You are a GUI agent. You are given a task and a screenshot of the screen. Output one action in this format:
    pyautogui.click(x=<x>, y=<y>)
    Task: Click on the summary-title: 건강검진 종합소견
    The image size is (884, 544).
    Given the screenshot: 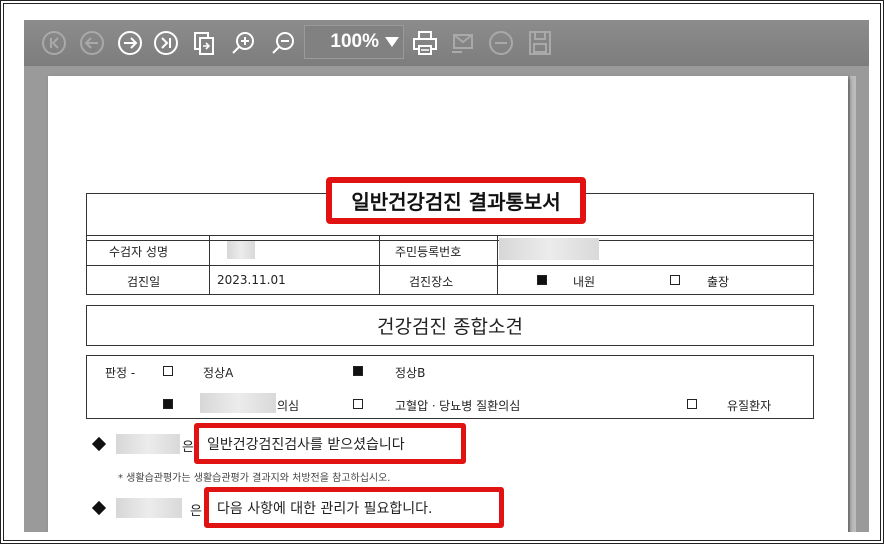 What is the action you would take?
    pyautogui.click(x=450, y=327)
    